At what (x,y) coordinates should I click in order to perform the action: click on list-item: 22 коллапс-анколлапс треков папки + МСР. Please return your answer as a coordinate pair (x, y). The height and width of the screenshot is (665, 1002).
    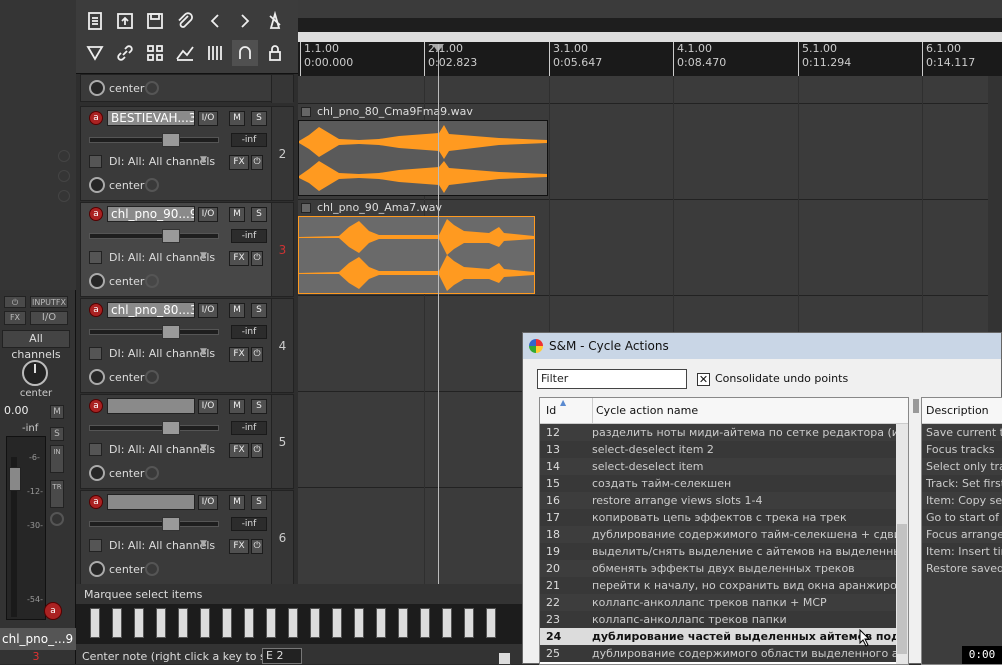
    Looking at the image, I should click on (724, 602).